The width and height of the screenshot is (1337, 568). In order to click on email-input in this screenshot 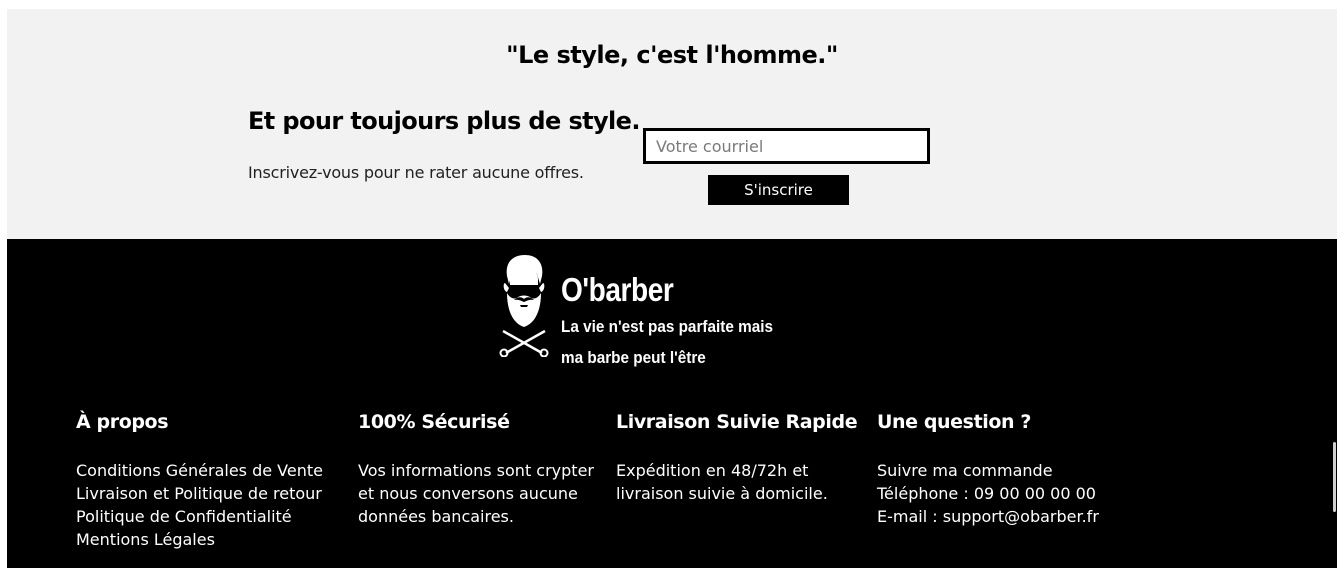, I will do `click(786, 146)`.